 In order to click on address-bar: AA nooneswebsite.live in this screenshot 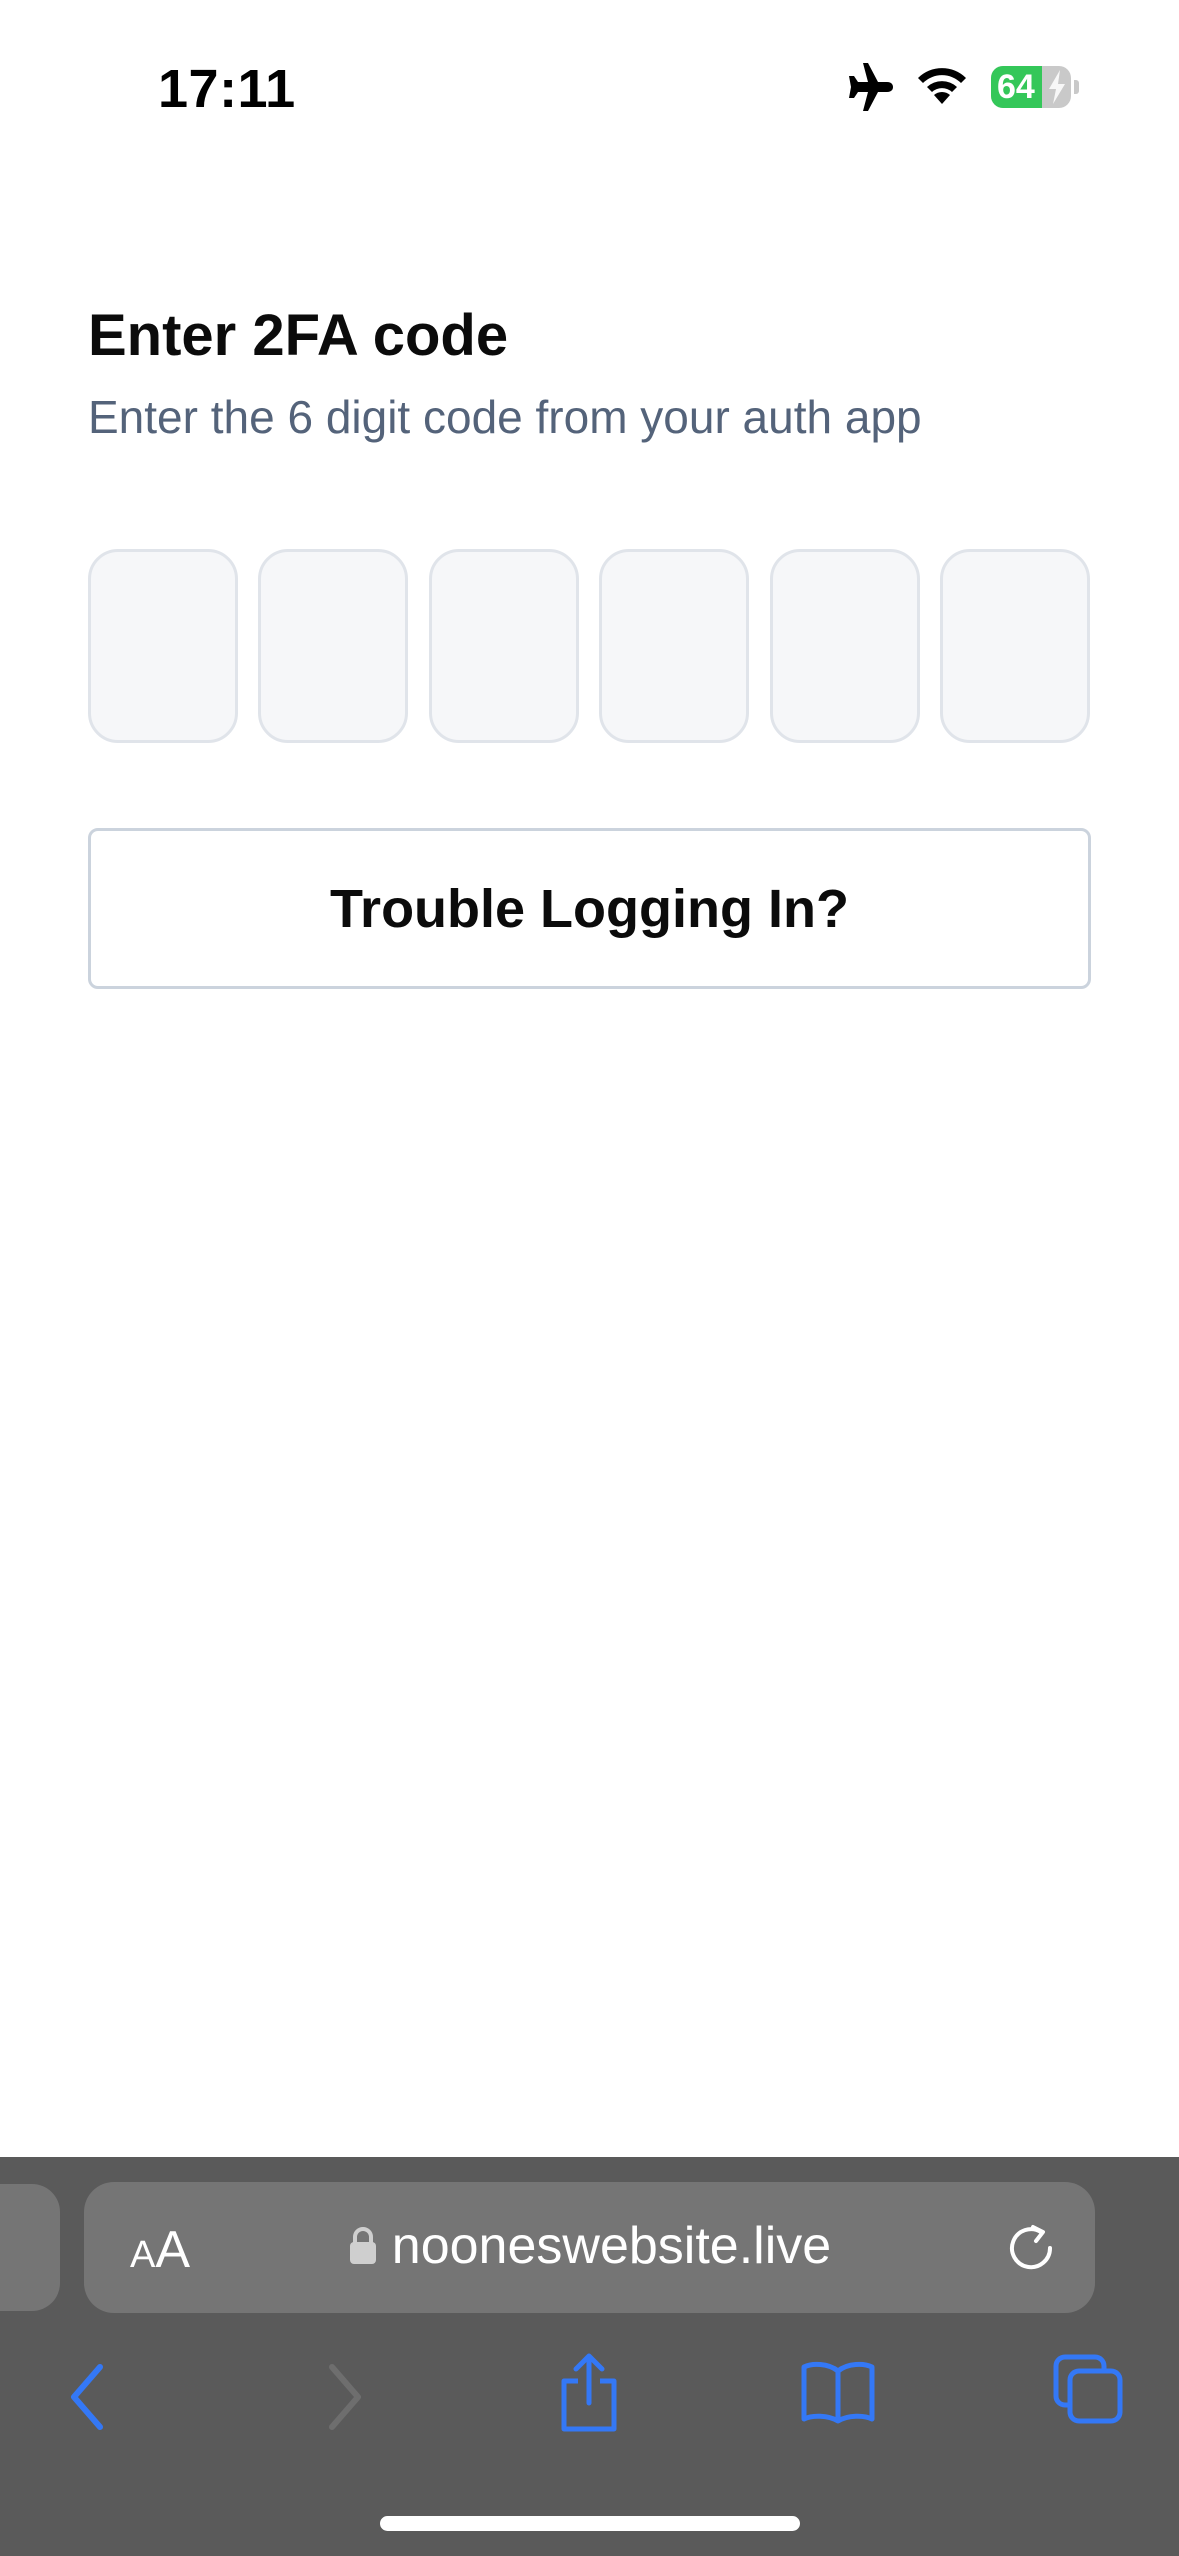, I will do `click(589, 2247)`.